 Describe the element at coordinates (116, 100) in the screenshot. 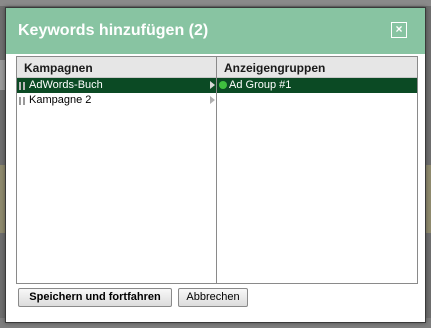

I see `campaign-item-kampagne-2: Kampagne 2` at that location.